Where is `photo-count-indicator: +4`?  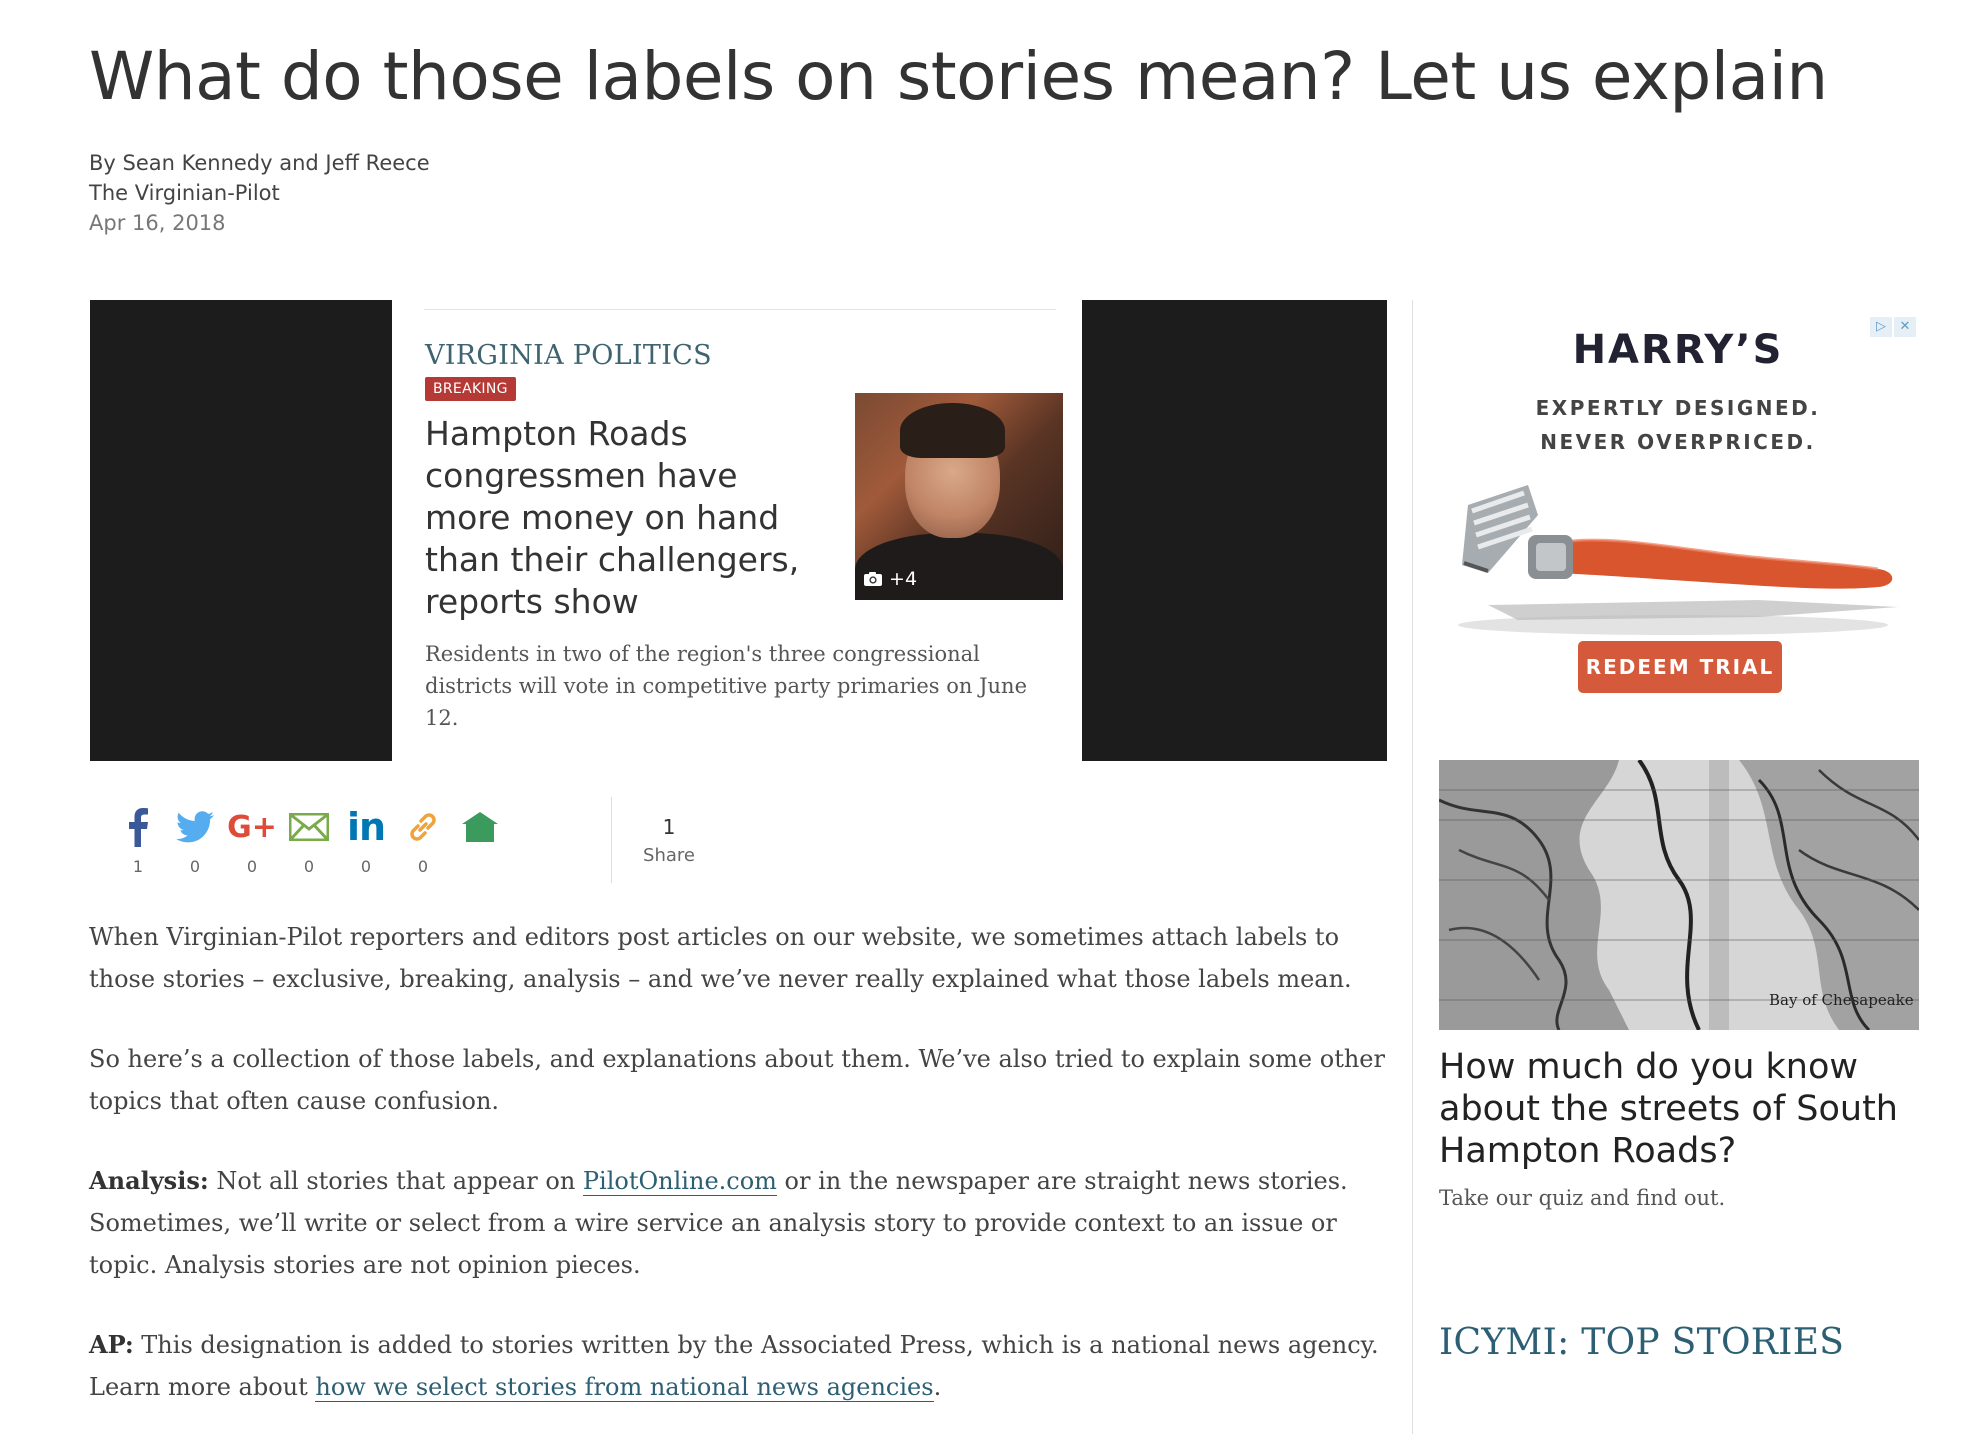
photo-count-indicator: +4 is located at coordinates (890, 579).